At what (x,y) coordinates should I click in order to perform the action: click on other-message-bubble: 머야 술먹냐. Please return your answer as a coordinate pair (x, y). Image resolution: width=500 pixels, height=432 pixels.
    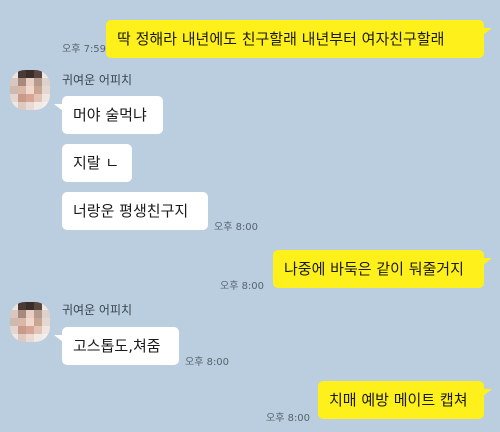
    Looking at the image, I should click on (112, 115).